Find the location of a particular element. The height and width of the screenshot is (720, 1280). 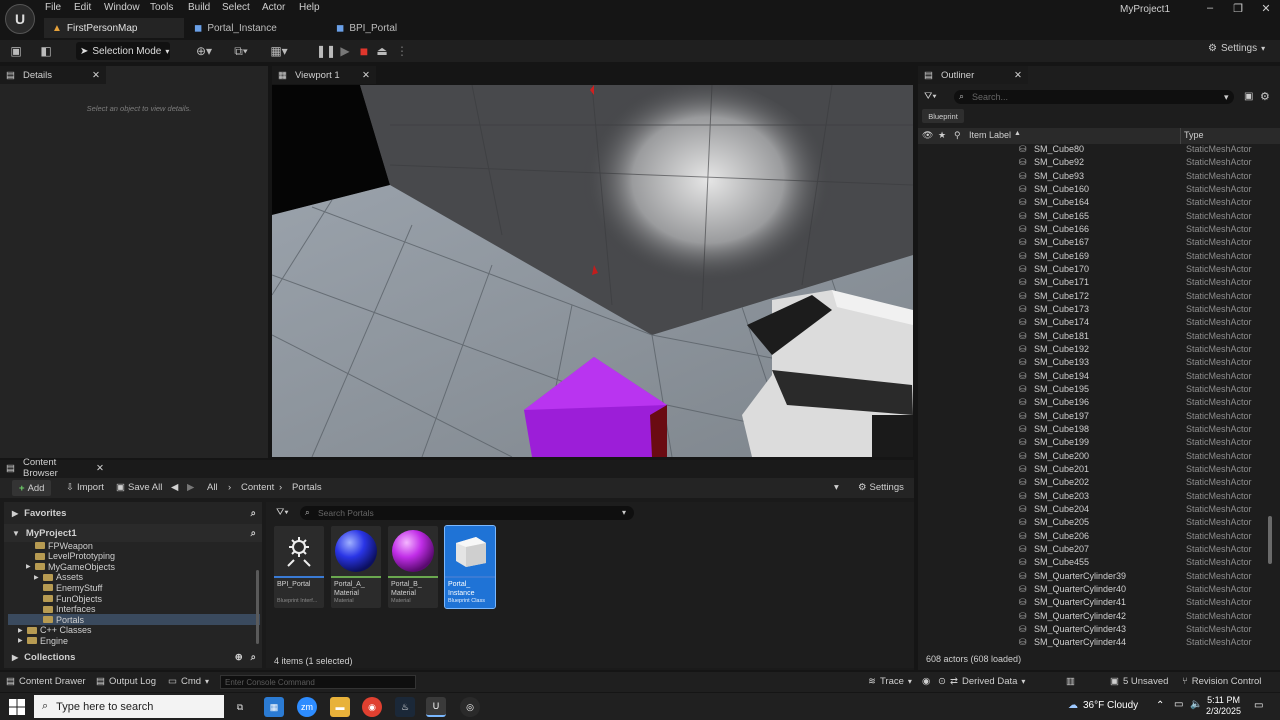

outliner-row: ⛁ SM_Cube201 StaticMeshActor is located at coordinates (1093, 470).